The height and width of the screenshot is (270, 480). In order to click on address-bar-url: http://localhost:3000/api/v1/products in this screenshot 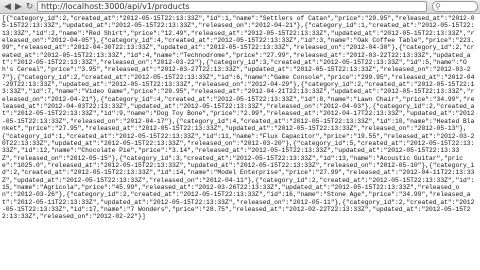, I will do `click(115, 7)`.